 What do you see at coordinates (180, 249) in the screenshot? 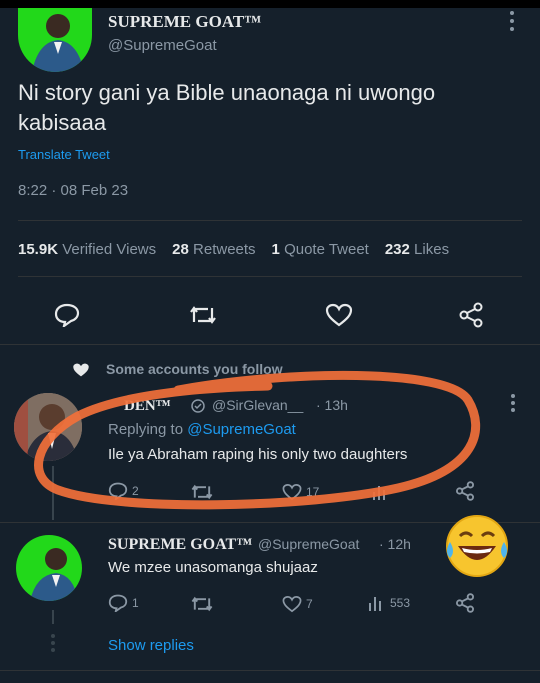
I see `retweets-count: 28` at bounding box center [180, 249].